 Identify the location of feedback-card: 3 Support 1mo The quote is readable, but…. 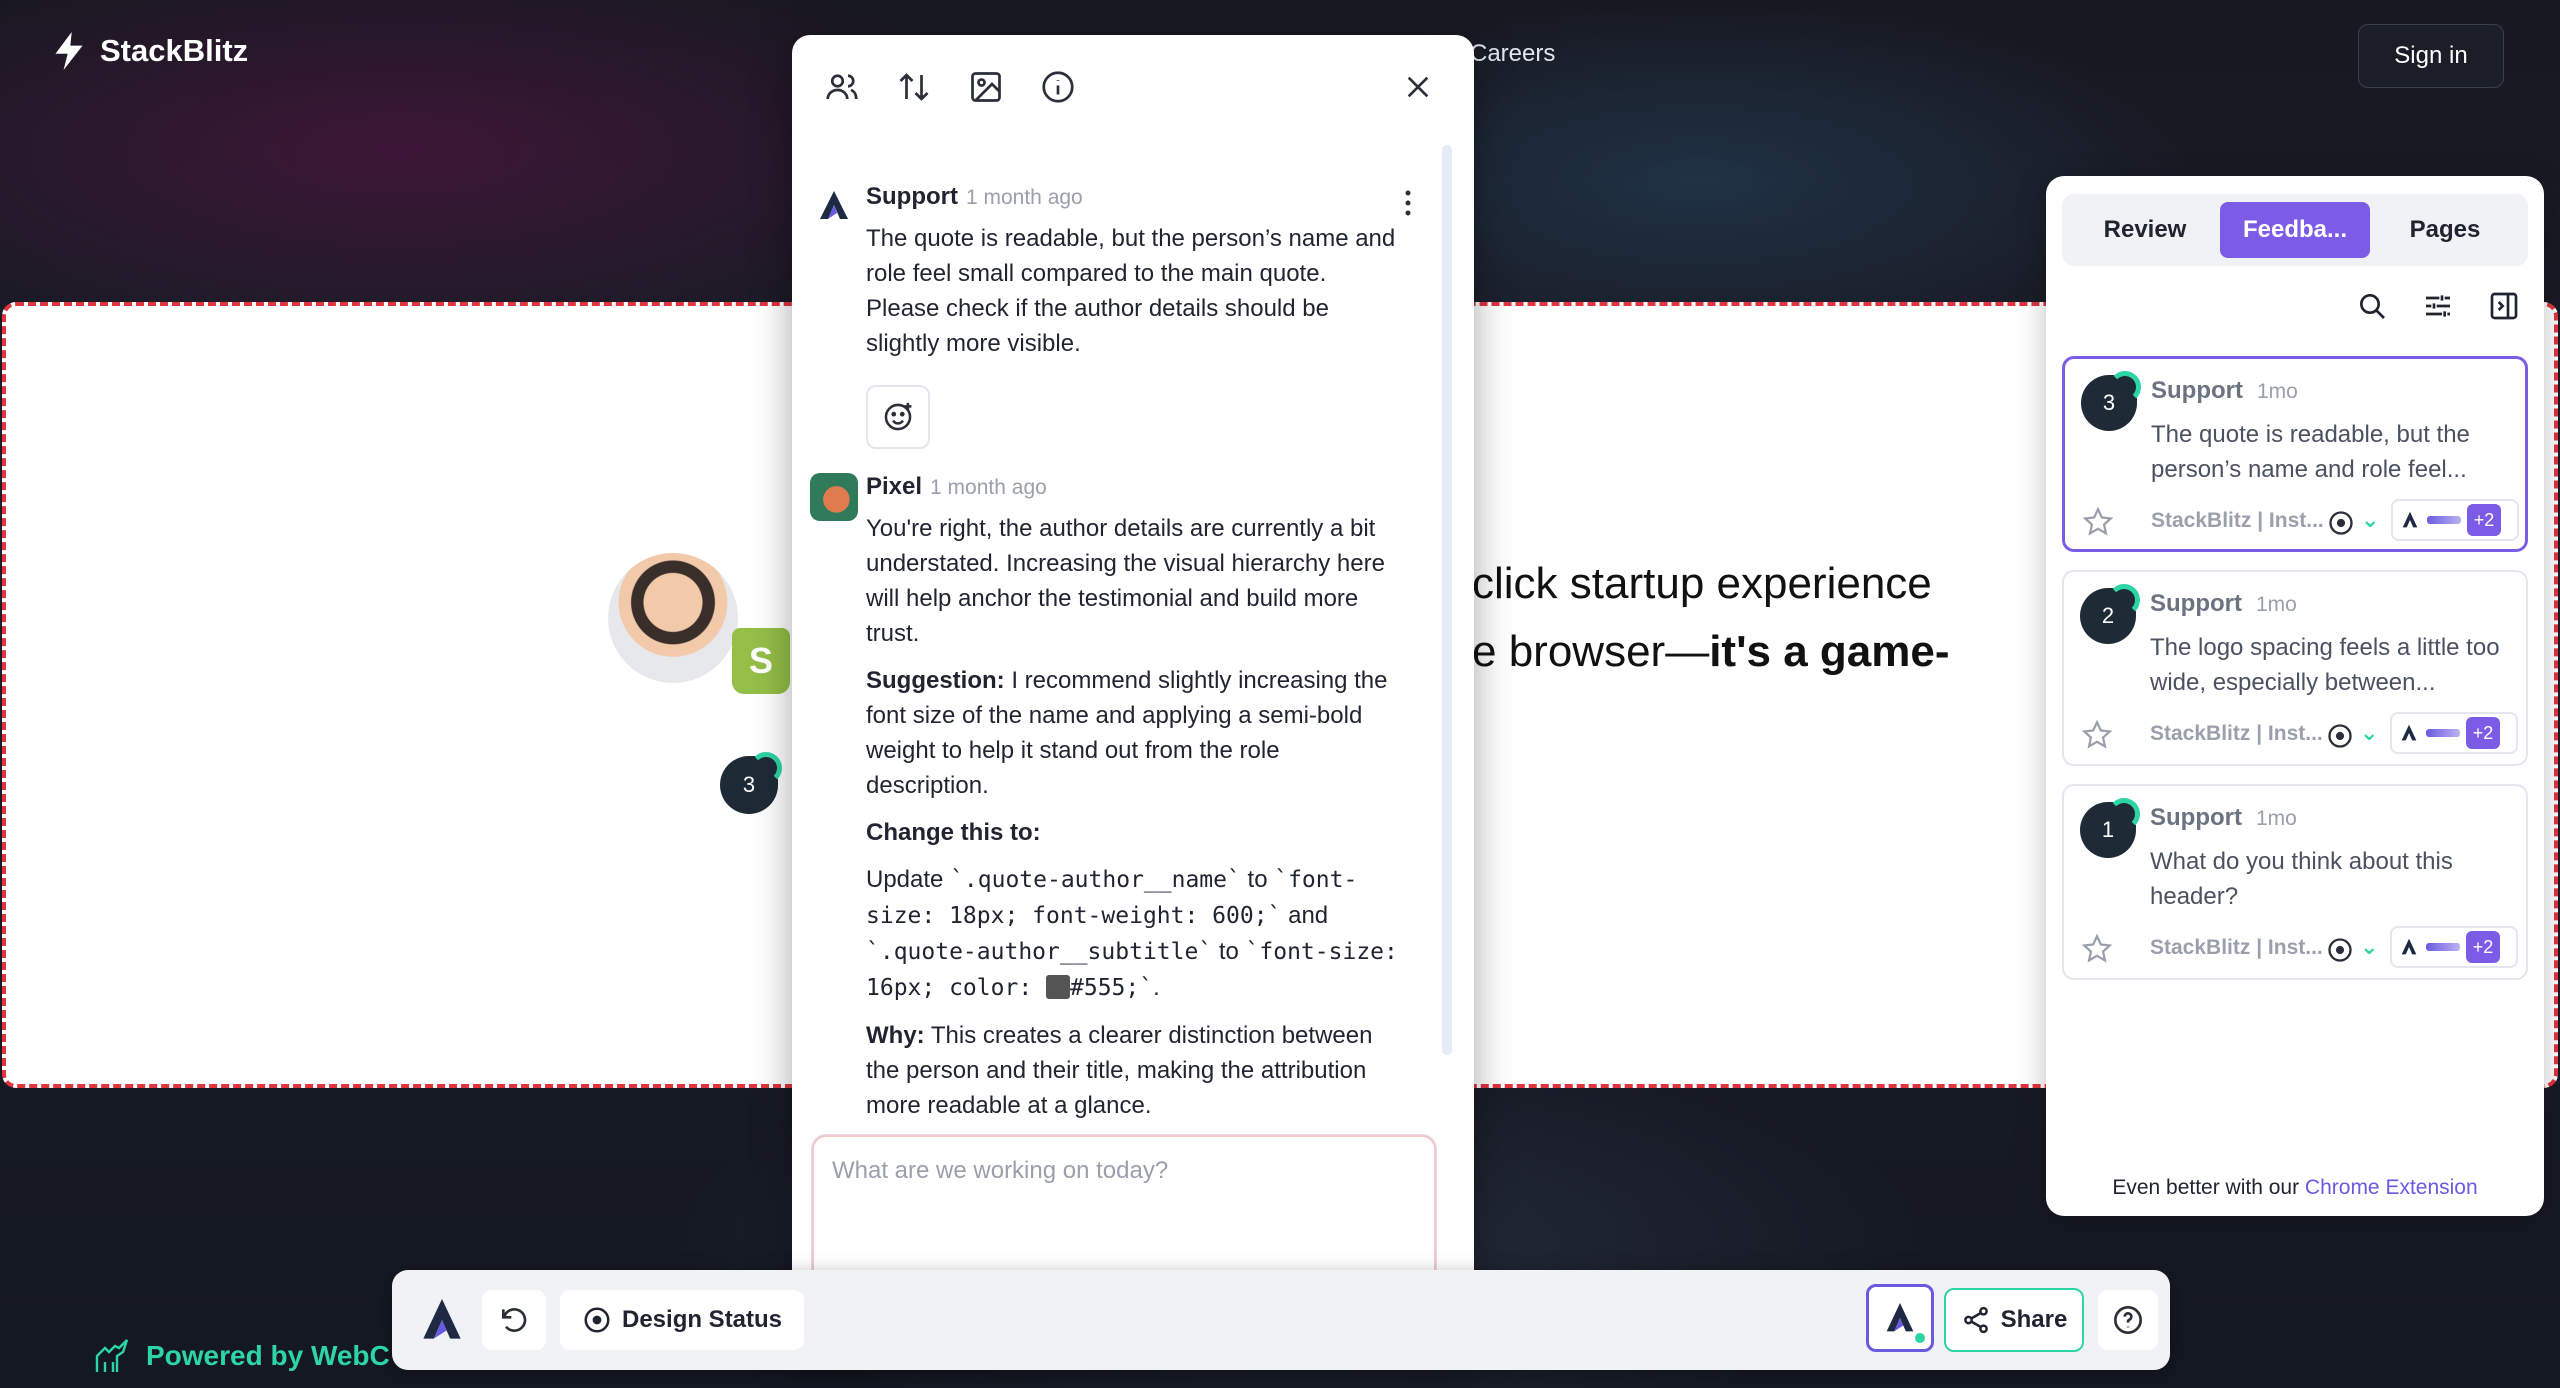
(2295, 454).